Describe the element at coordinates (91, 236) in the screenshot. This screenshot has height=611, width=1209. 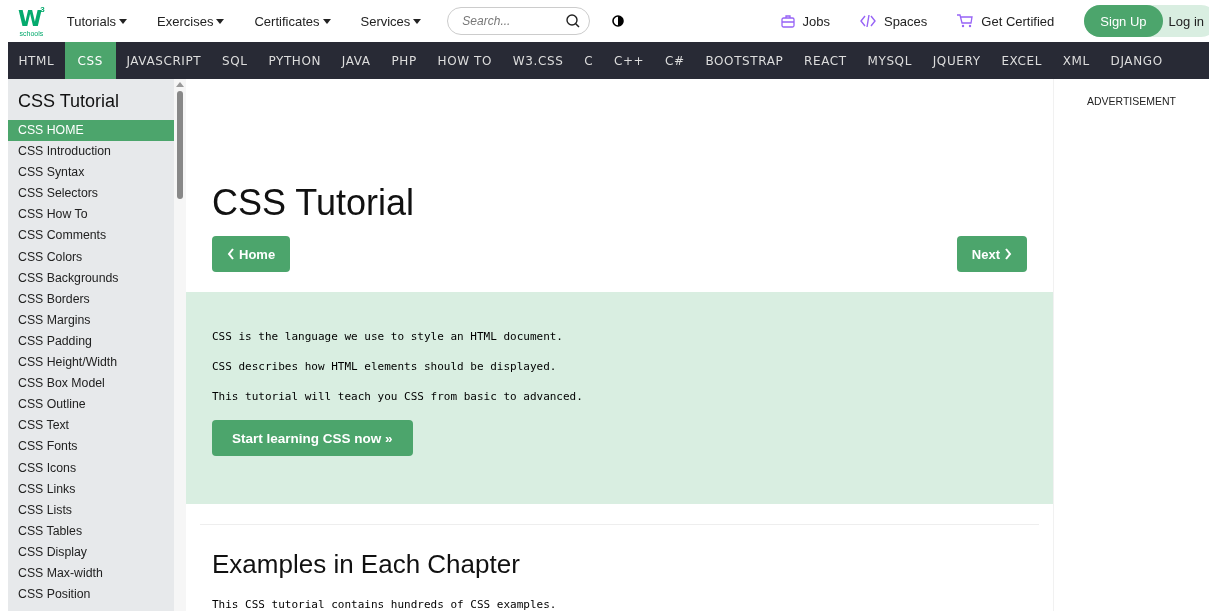
I see `sidebar-item: CSS Comments` at that location.